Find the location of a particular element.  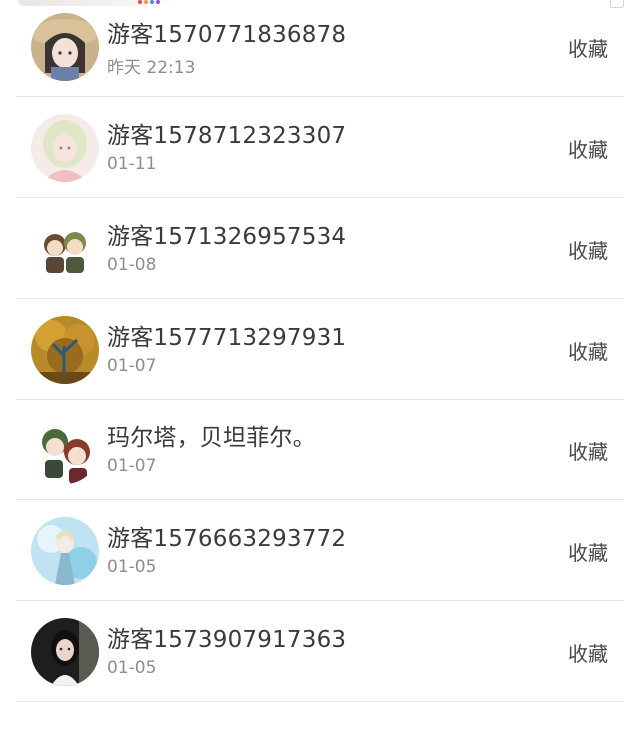

chibi-pair-avatar is located at coordinates (65, 450).